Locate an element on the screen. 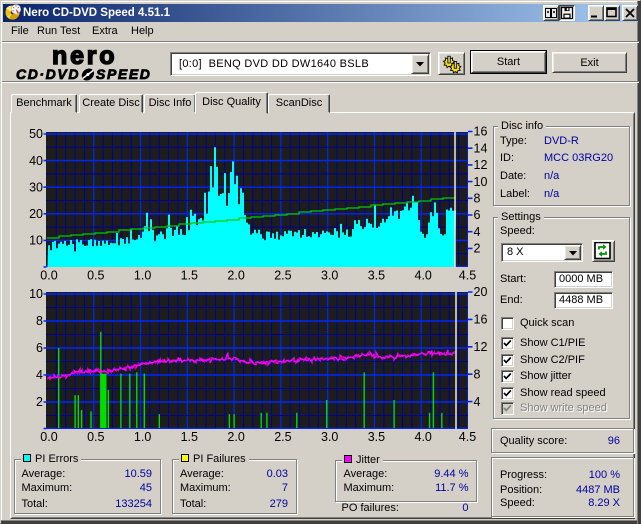 The width and height of the screenshot is (641, 524). svg-text: 1.0 is located at coordinates (142, 276).